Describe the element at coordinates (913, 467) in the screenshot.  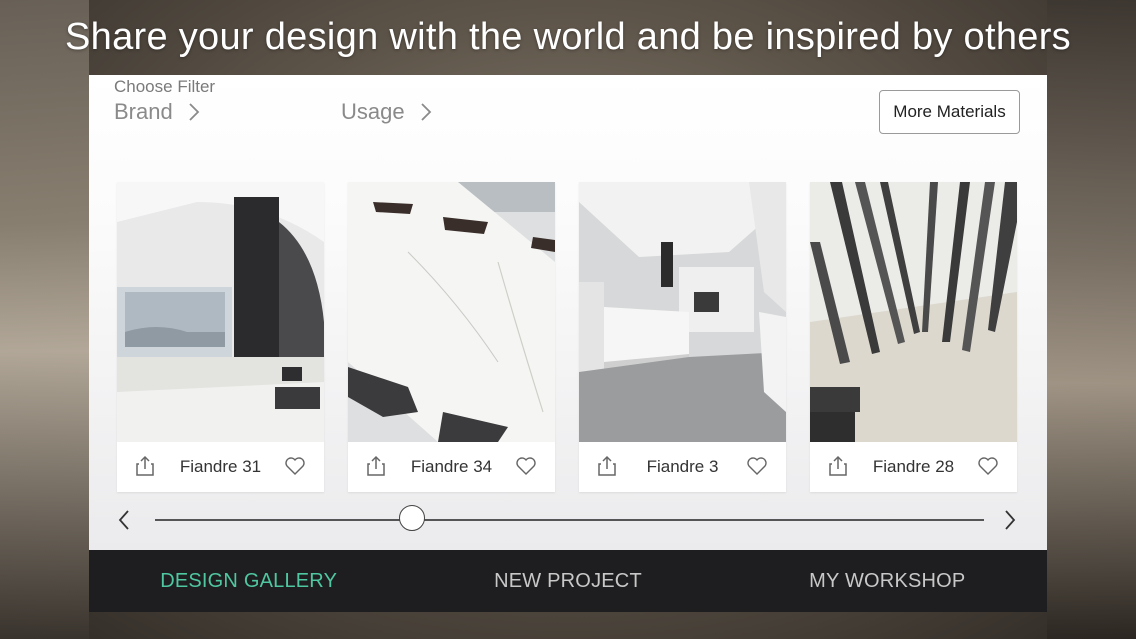
I see `card-footer: Fiandre 28` at that location.